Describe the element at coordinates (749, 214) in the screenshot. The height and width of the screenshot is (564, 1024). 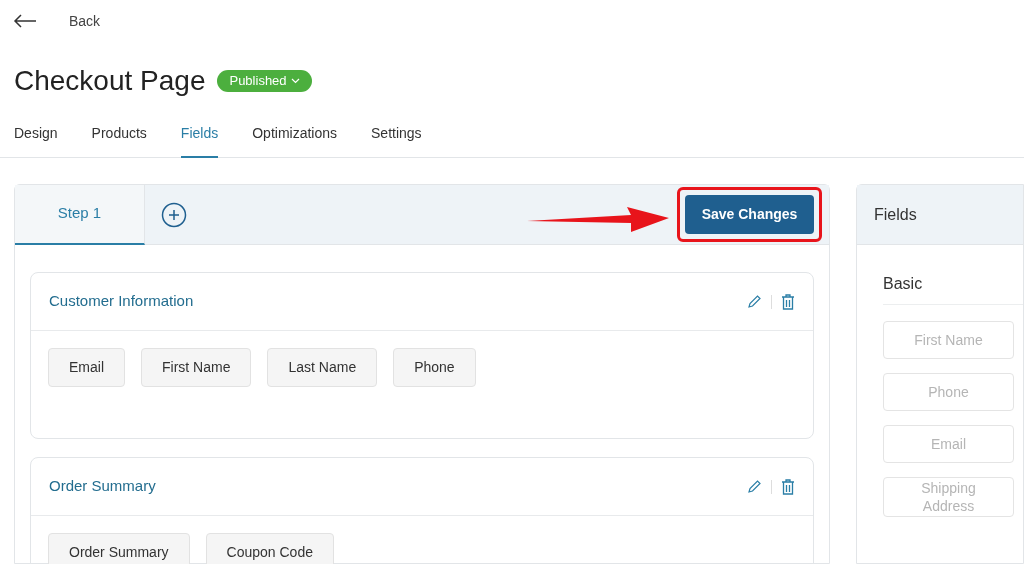
I see `save-changes-button: Save Changes` at that location.